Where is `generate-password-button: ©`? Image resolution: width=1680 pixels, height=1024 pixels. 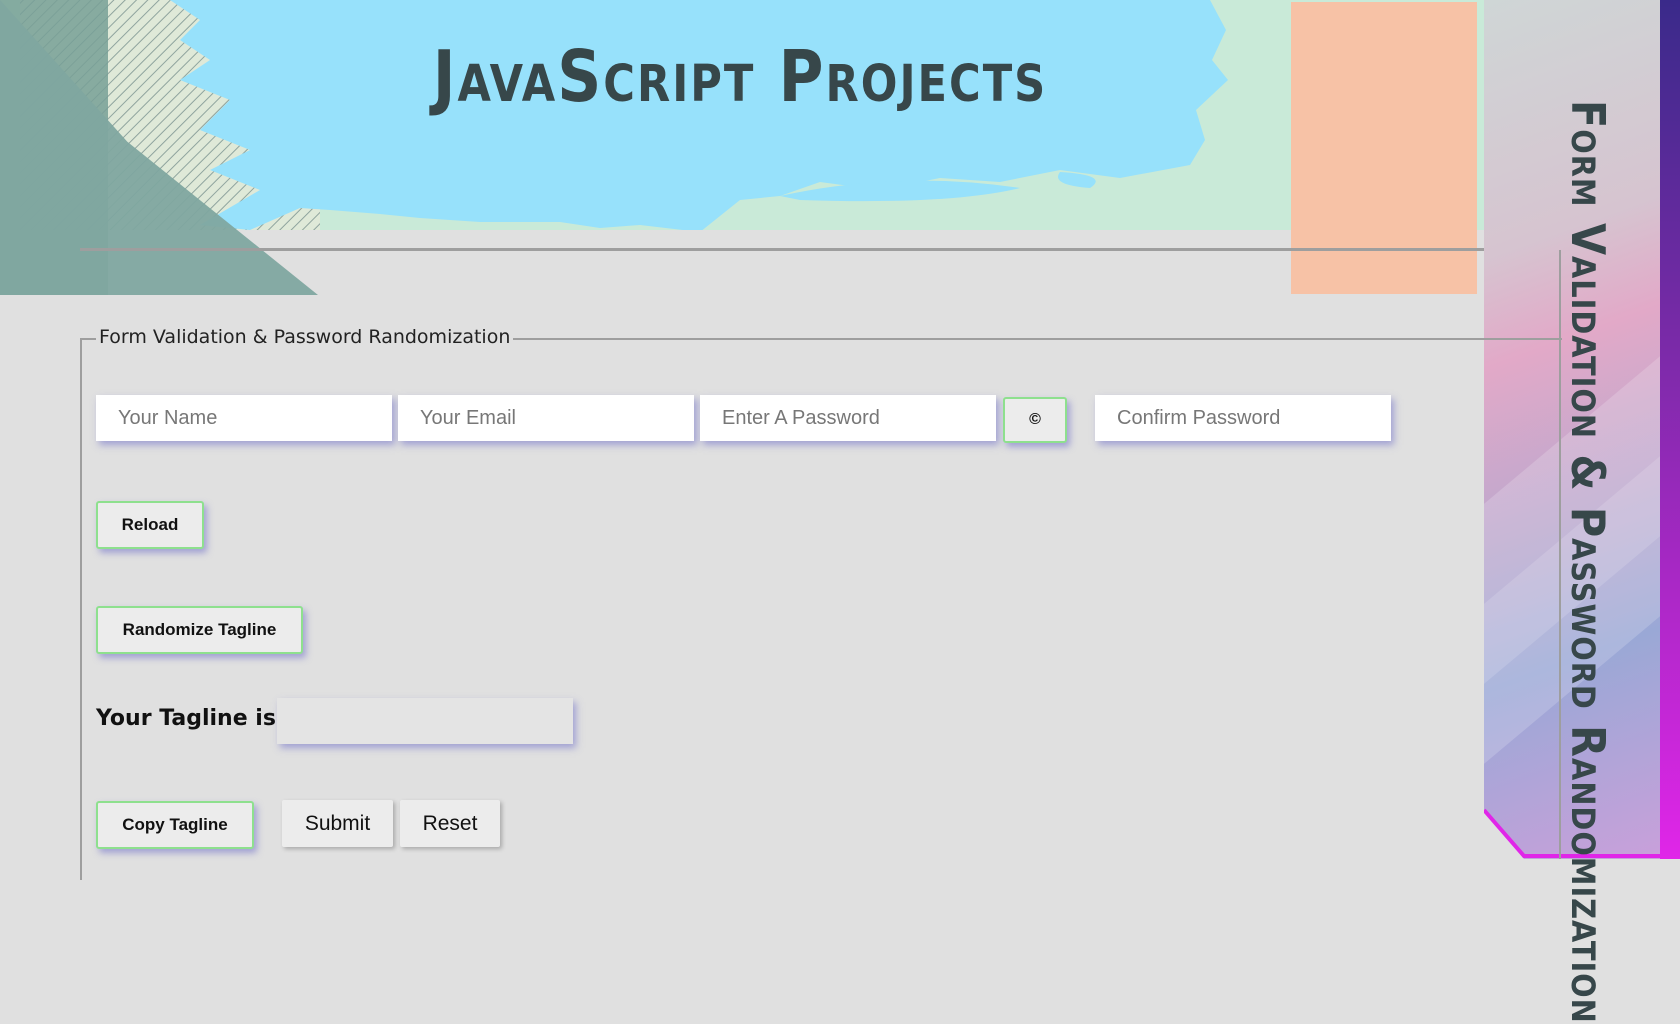 generate-password-button: © is located at coordinates (1035, 420).